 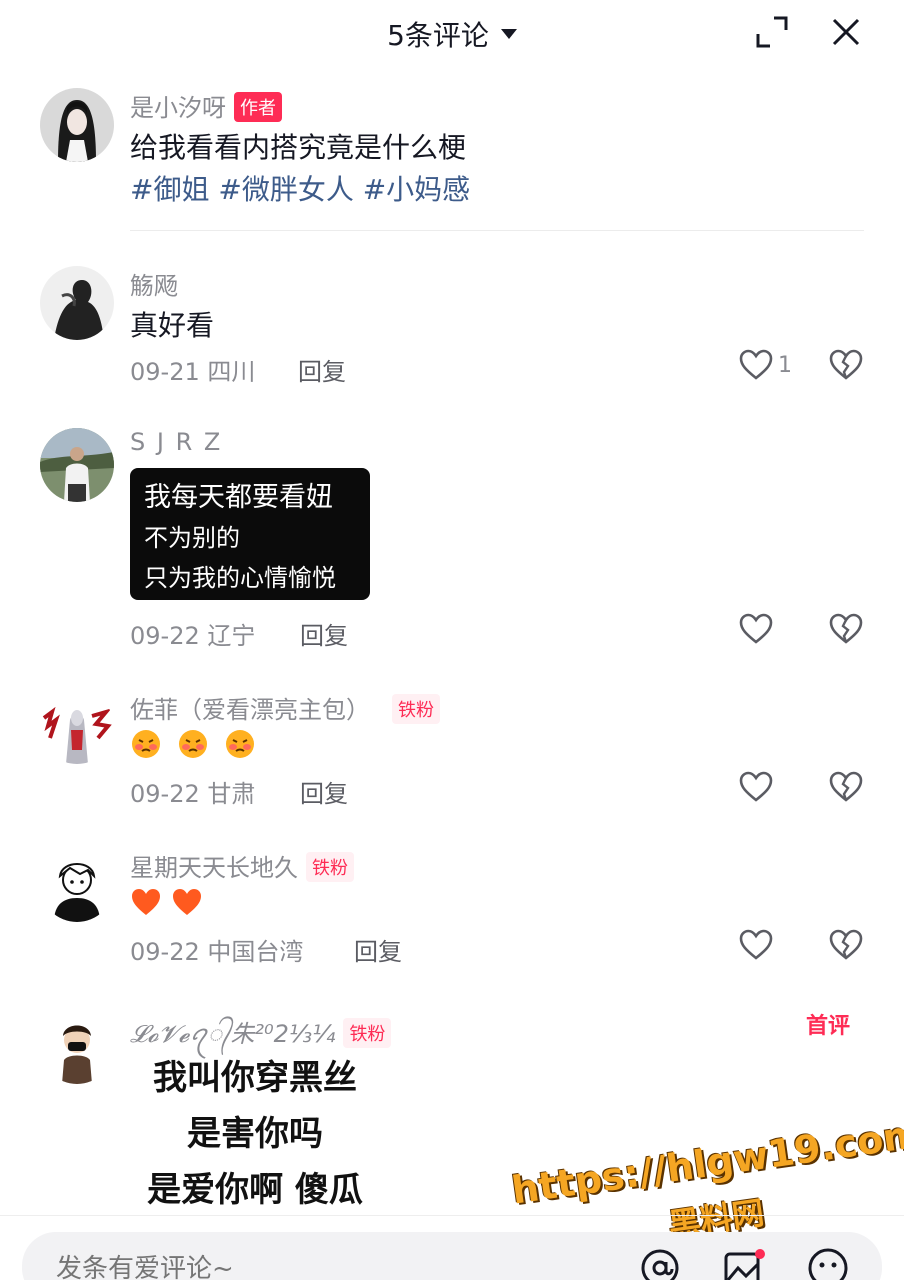 I want to click on image-text-line: 只为我的心情愉悦, so click(x=240, y=578).